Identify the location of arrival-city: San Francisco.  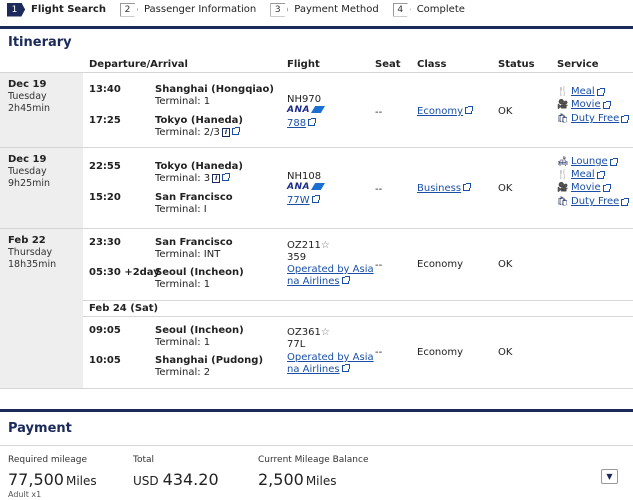
(194, 197).